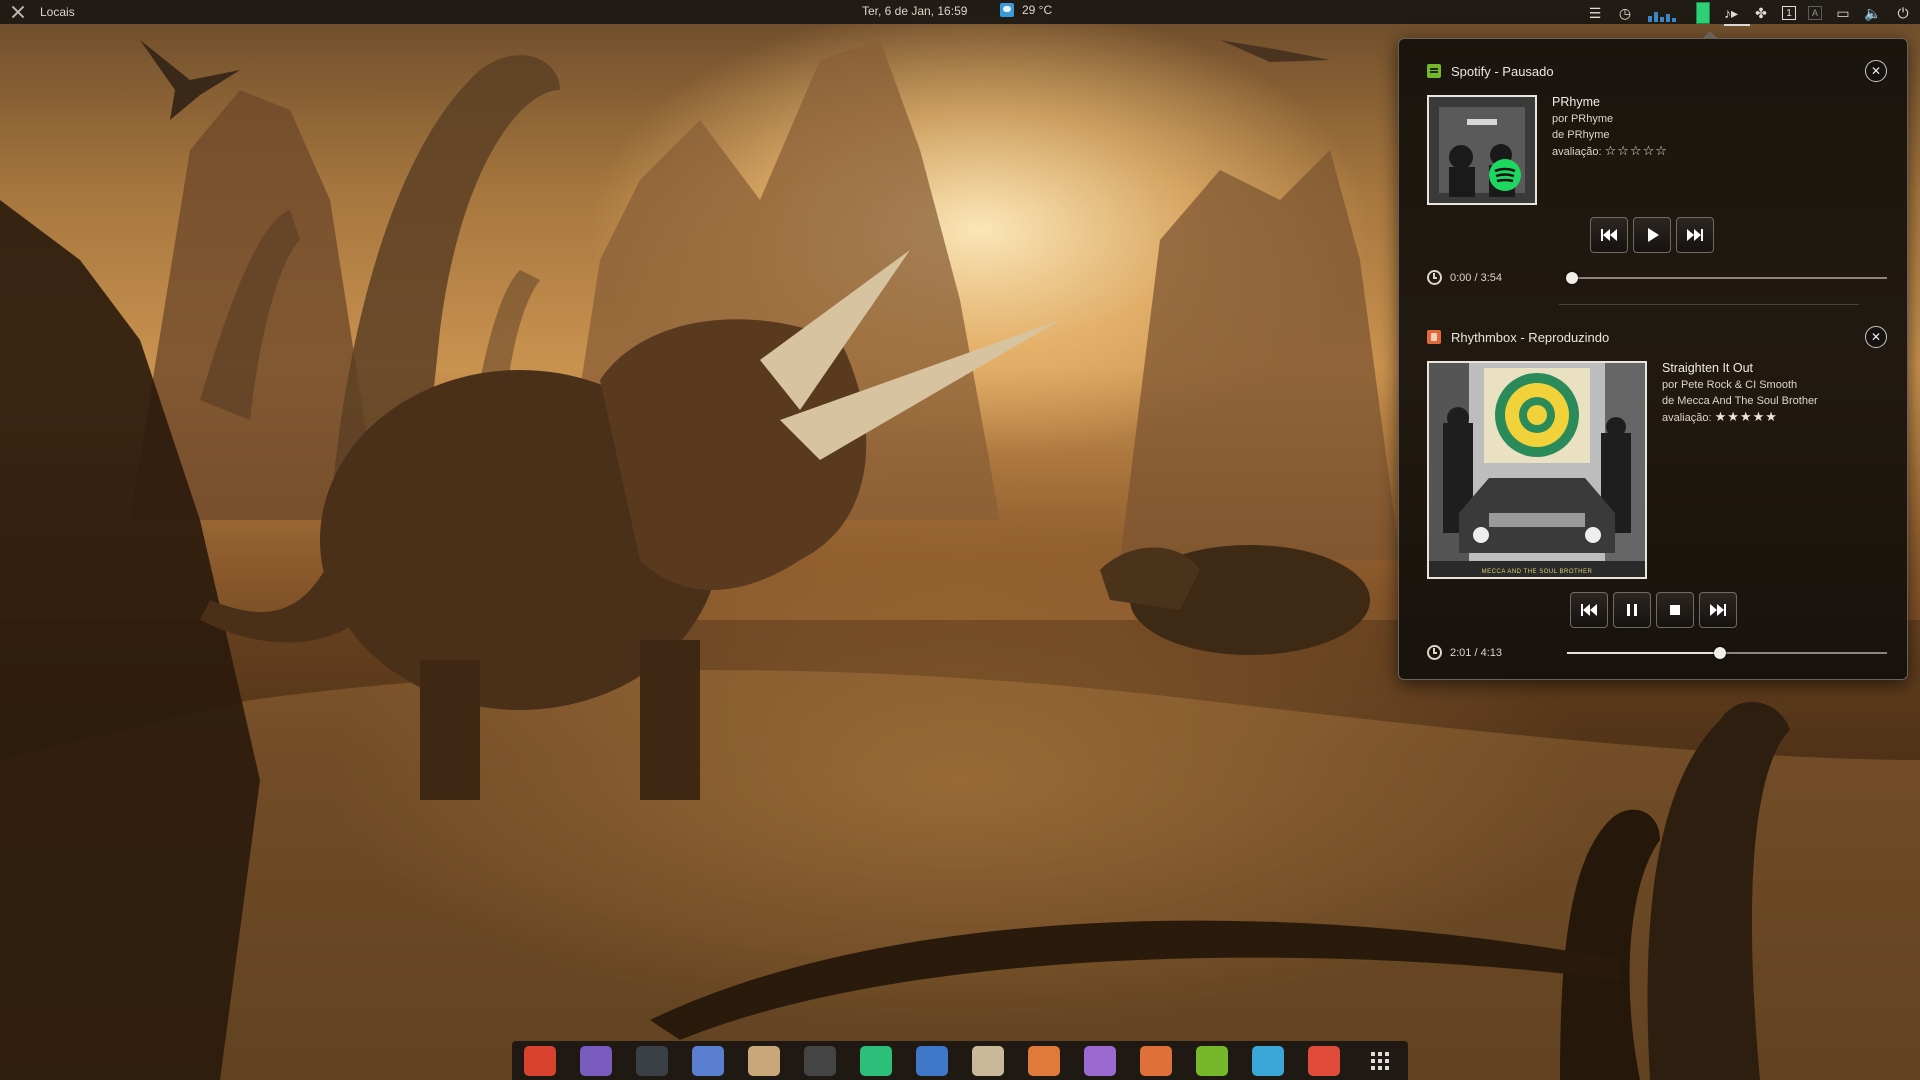  Describe the element at coordinates (1537, 572) in the screenshot. I see `cover-caption: MECCA AND THE SOUL BROTHER` at that location.